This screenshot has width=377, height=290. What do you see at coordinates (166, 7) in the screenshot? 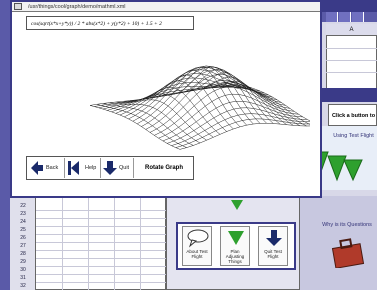
I see `window-title: /usr/things/cool/graph/demo/mathml.xml` at bounding box center [166, 7].